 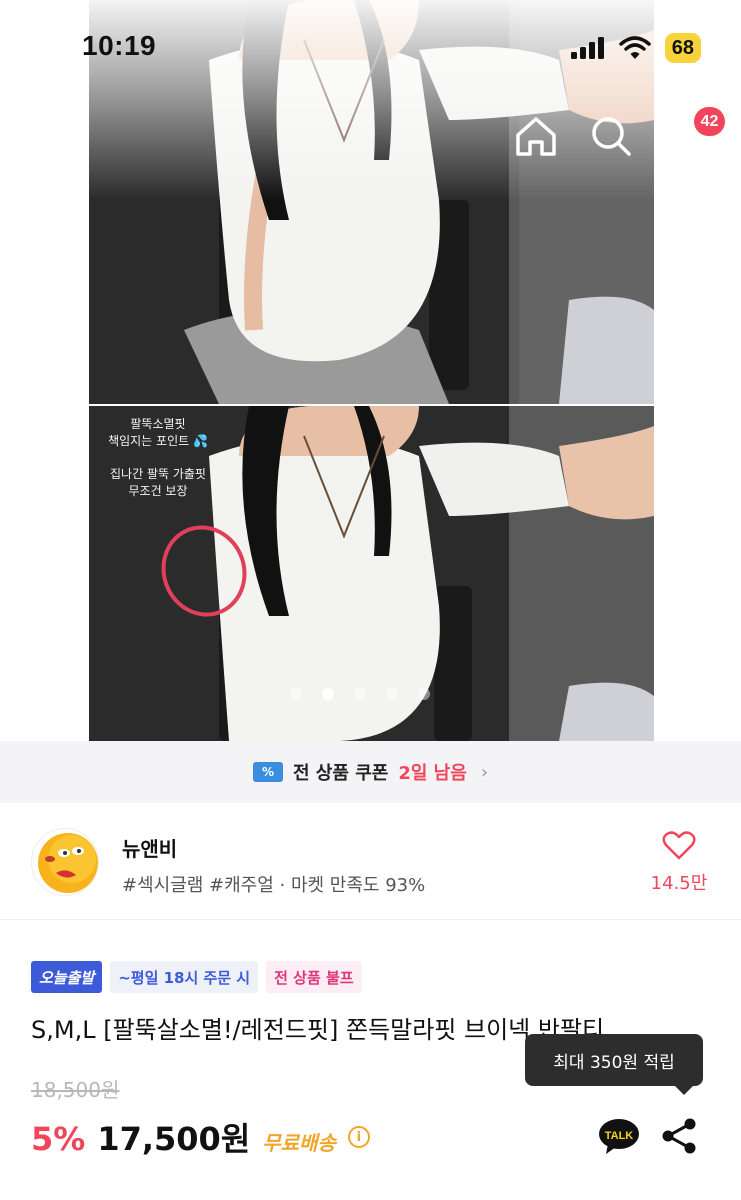 What do you see at coordinates (614, 1064) in the screenshot?
I see `reward-tooltip: 최대 350원 적립` at bounding box center [614, 1064].